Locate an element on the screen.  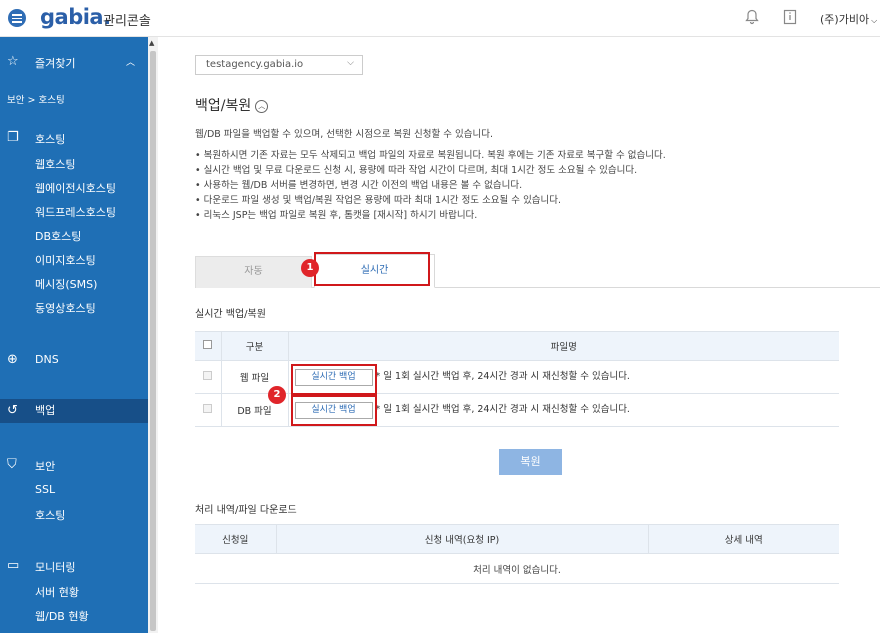
sidebar-item-security: ⛉ 보안 is located at coordinates (74, 465).